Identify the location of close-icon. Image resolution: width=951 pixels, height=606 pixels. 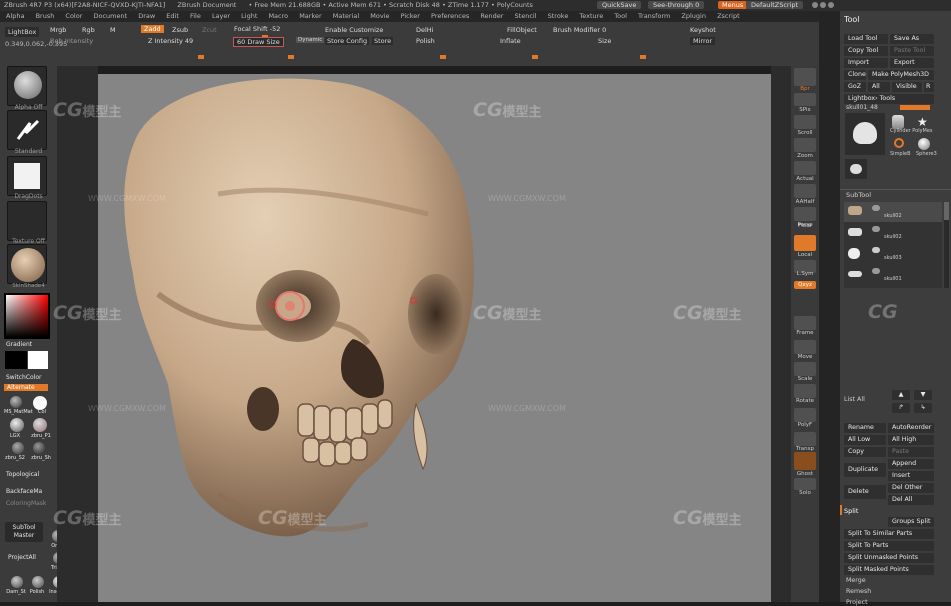
(831, 5).